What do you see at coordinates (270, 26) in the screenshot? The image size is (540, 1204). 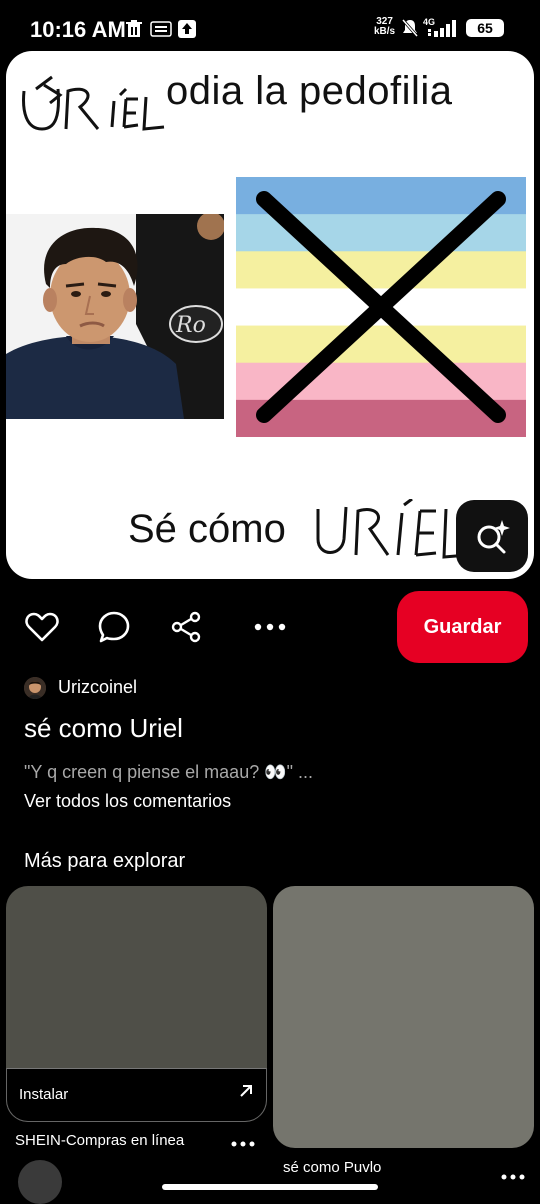 I see `status-bar: 10:16 AM 327 kB/s 4G 65` at bounding box center [270, 26].